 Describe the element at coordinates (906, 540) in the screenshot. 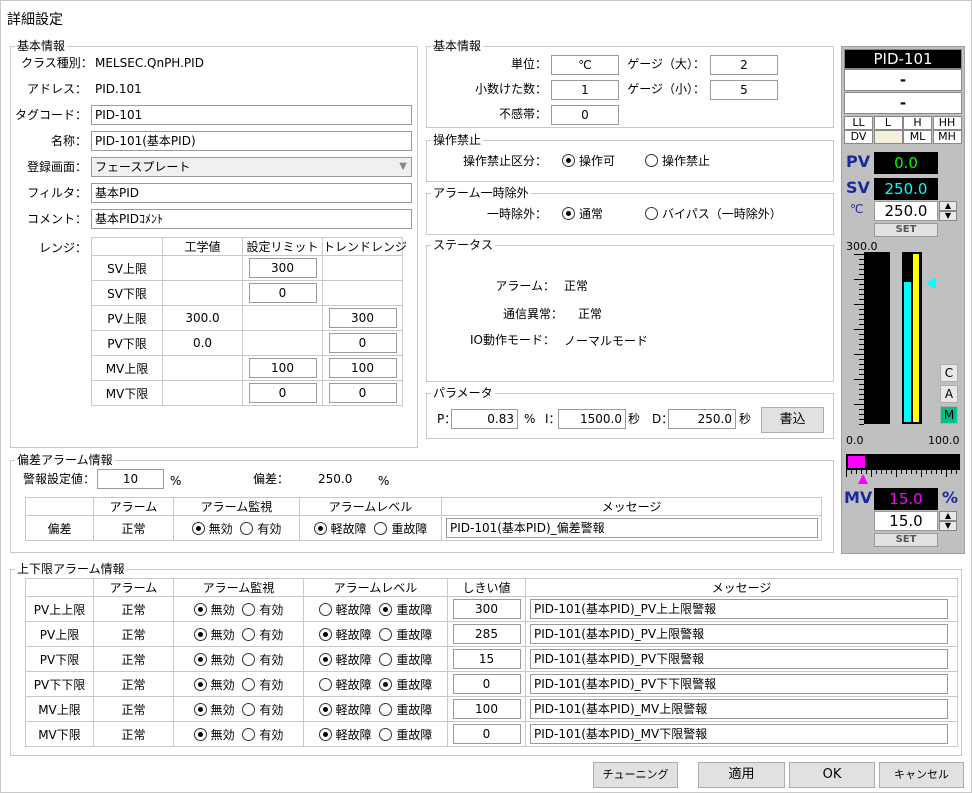

I see `mv-set-button: SET` at that location.